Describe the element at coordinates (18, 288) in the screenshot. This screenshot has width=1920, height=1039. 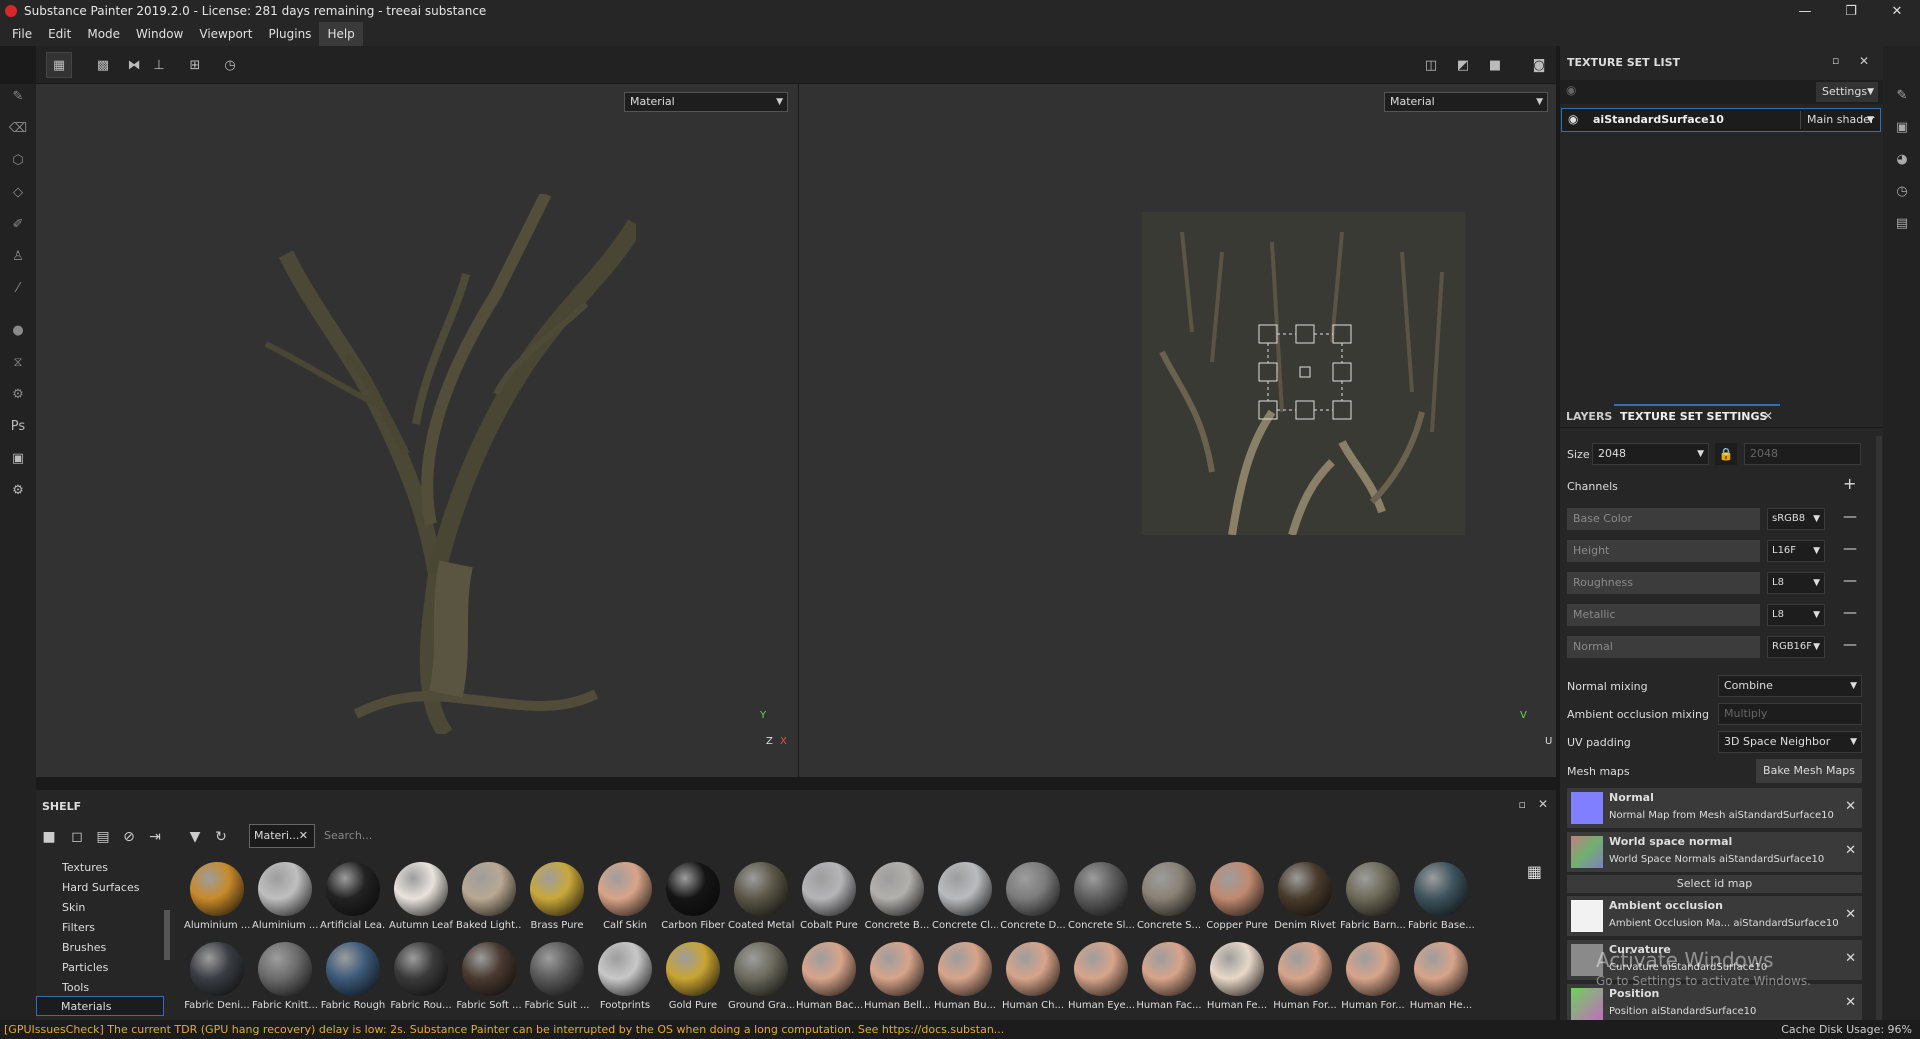
I see `color-picker-icon: ⁄` at that location.